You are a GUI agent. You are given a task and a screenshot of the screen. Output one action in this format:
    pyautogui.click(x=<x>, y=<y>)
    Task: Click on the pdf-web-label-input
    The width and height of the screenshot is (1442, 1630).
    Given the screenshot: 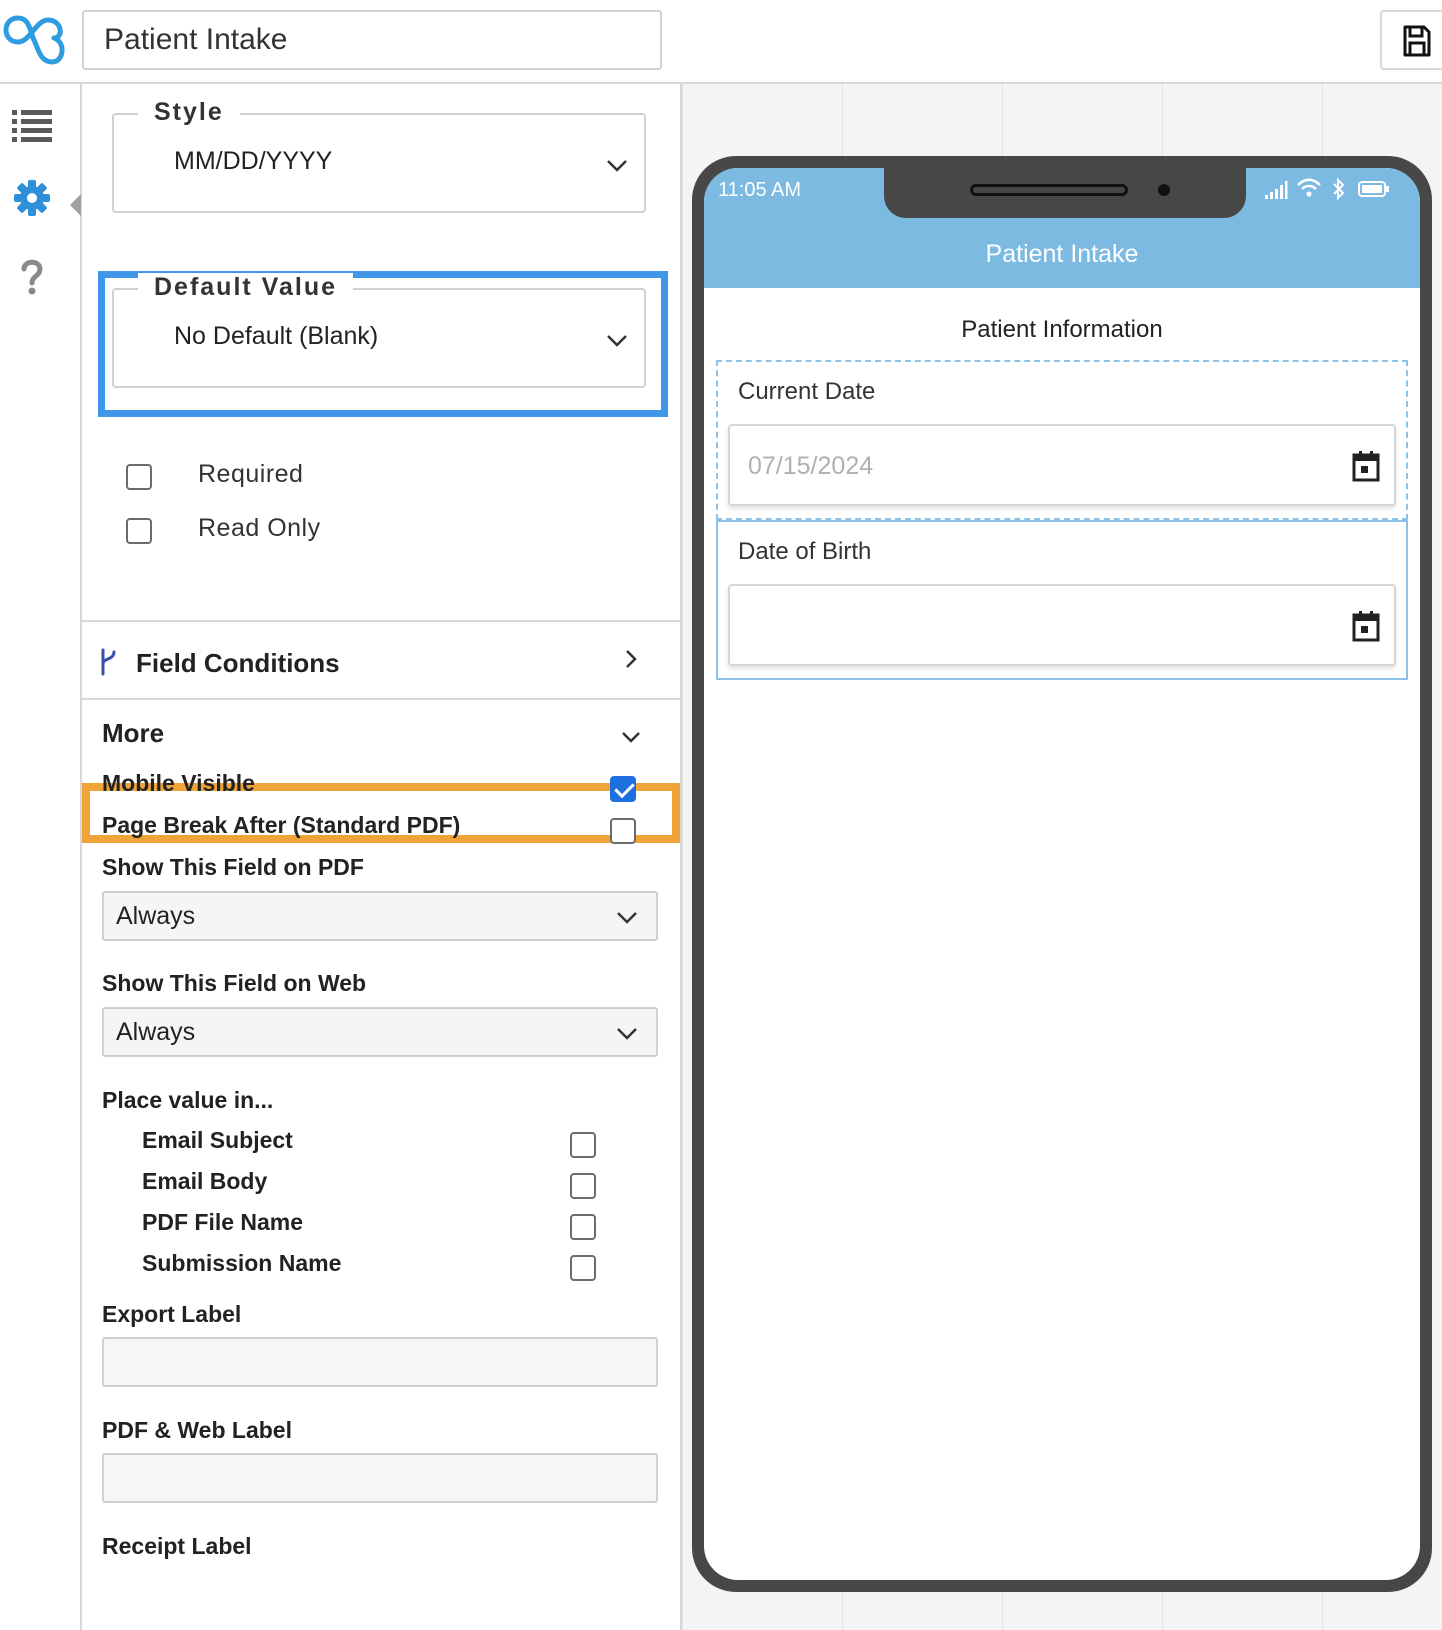 What is the action you would take?
    pyautogui.click(x=380, y=1478)
    